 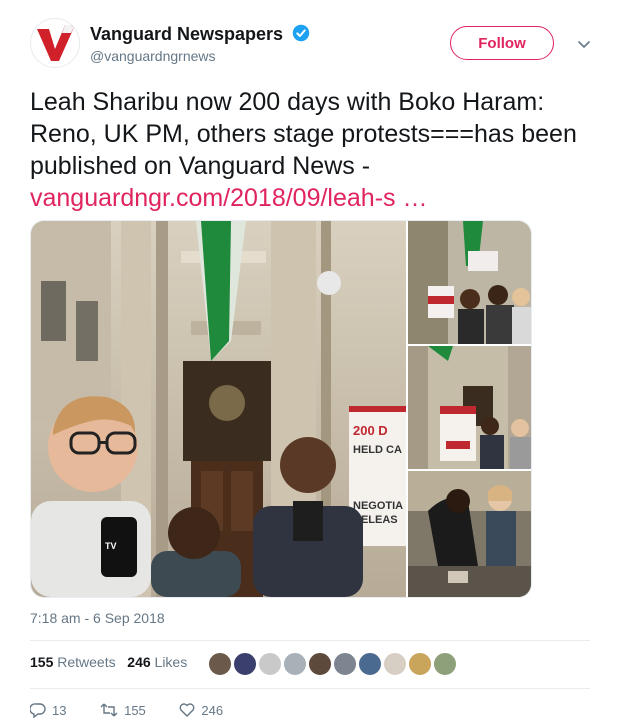 I want to click on like-count: 246, so click(x=212, y=710).